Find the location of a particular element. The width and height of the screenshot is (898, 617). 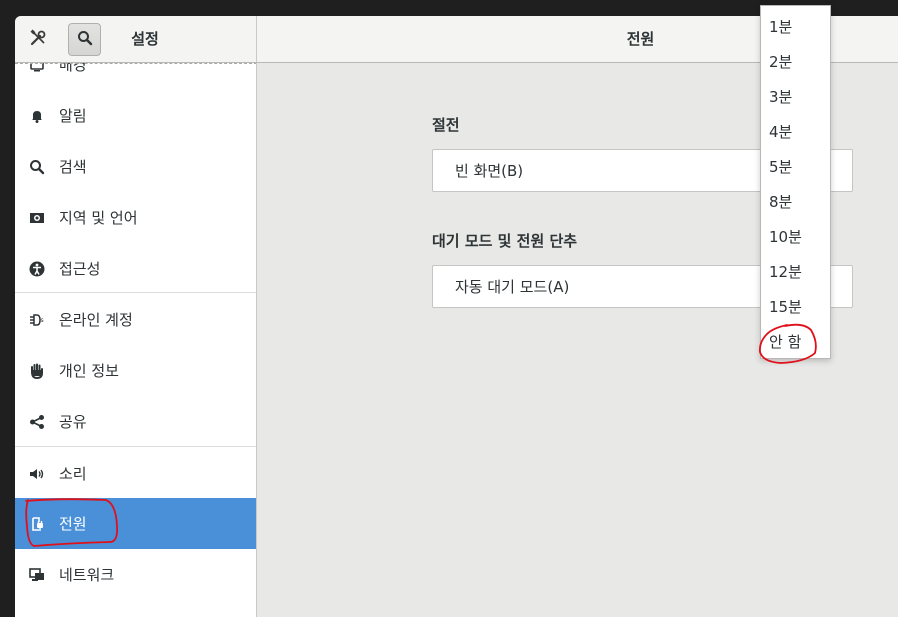

sidebar-item-network: 네트워크 is located at coordinates (135, 574).